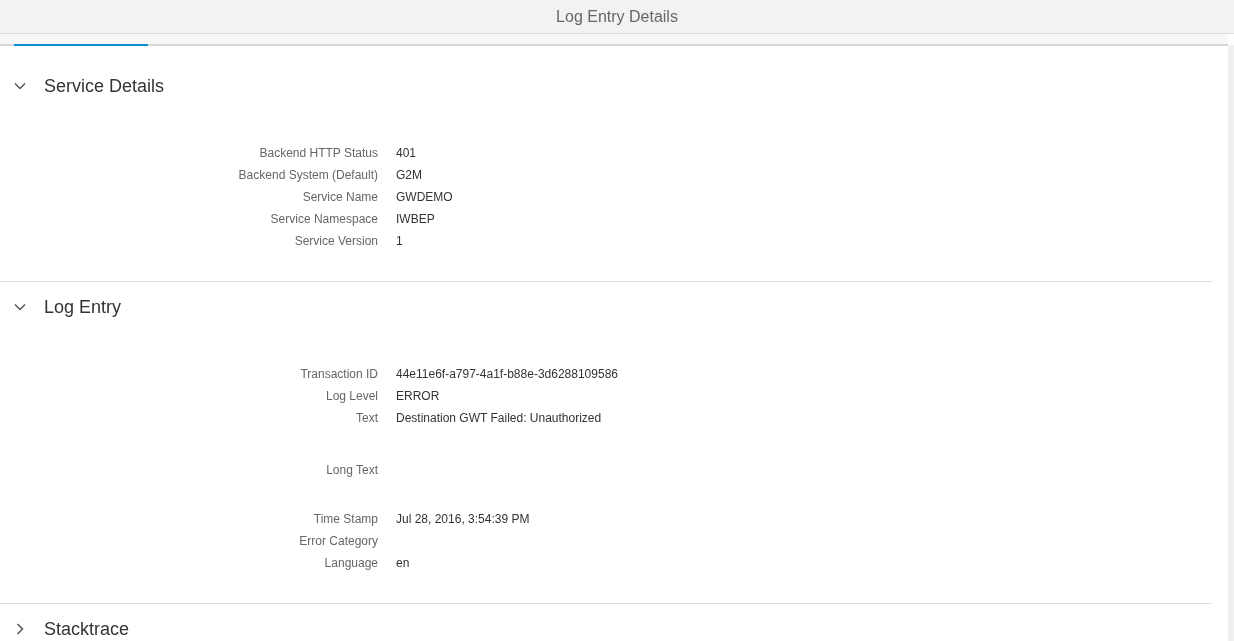 This screenshot has width=1234, height=641. What do you see at coordinates (499, 418) in the screenshot?
I see `field-value: Destination GWT Failed: Unauthorized` at bounding box center [499, 418].